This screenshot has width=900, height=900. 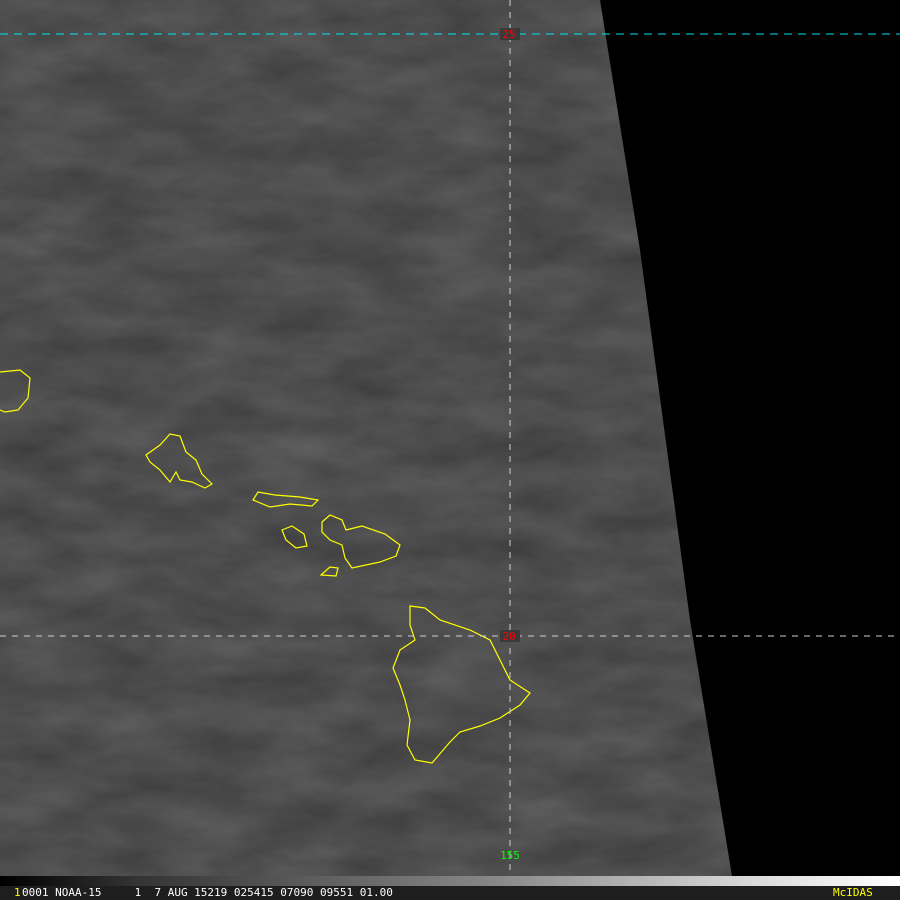 What do you see at coordinates (450, 881) in the screenshot?
I see `grayscale-color-bar` at bounding box center [450, 881].